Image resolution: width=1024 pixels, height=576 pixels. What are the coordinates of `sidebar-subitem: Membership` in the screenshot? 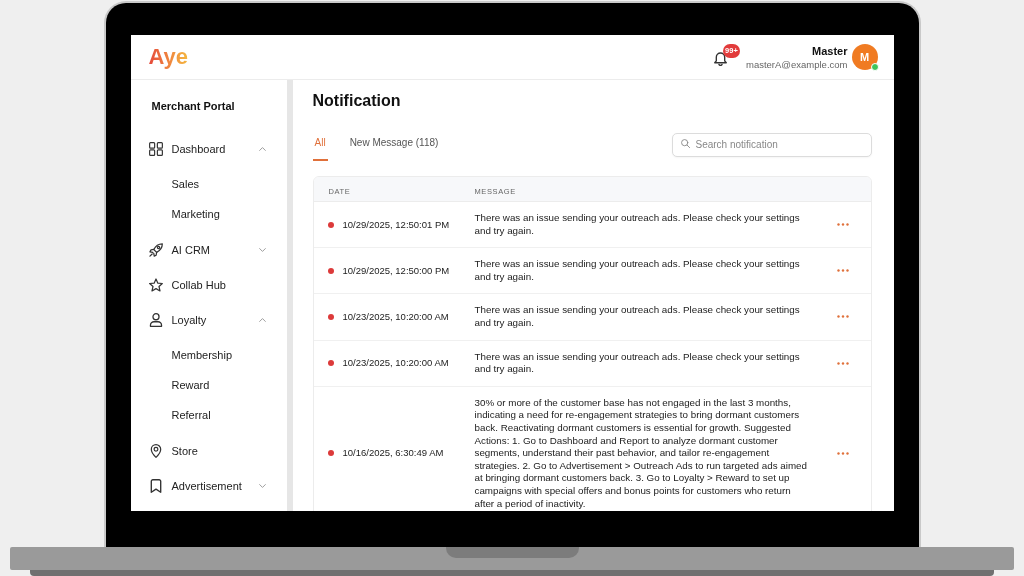 It's located at (208, 355).